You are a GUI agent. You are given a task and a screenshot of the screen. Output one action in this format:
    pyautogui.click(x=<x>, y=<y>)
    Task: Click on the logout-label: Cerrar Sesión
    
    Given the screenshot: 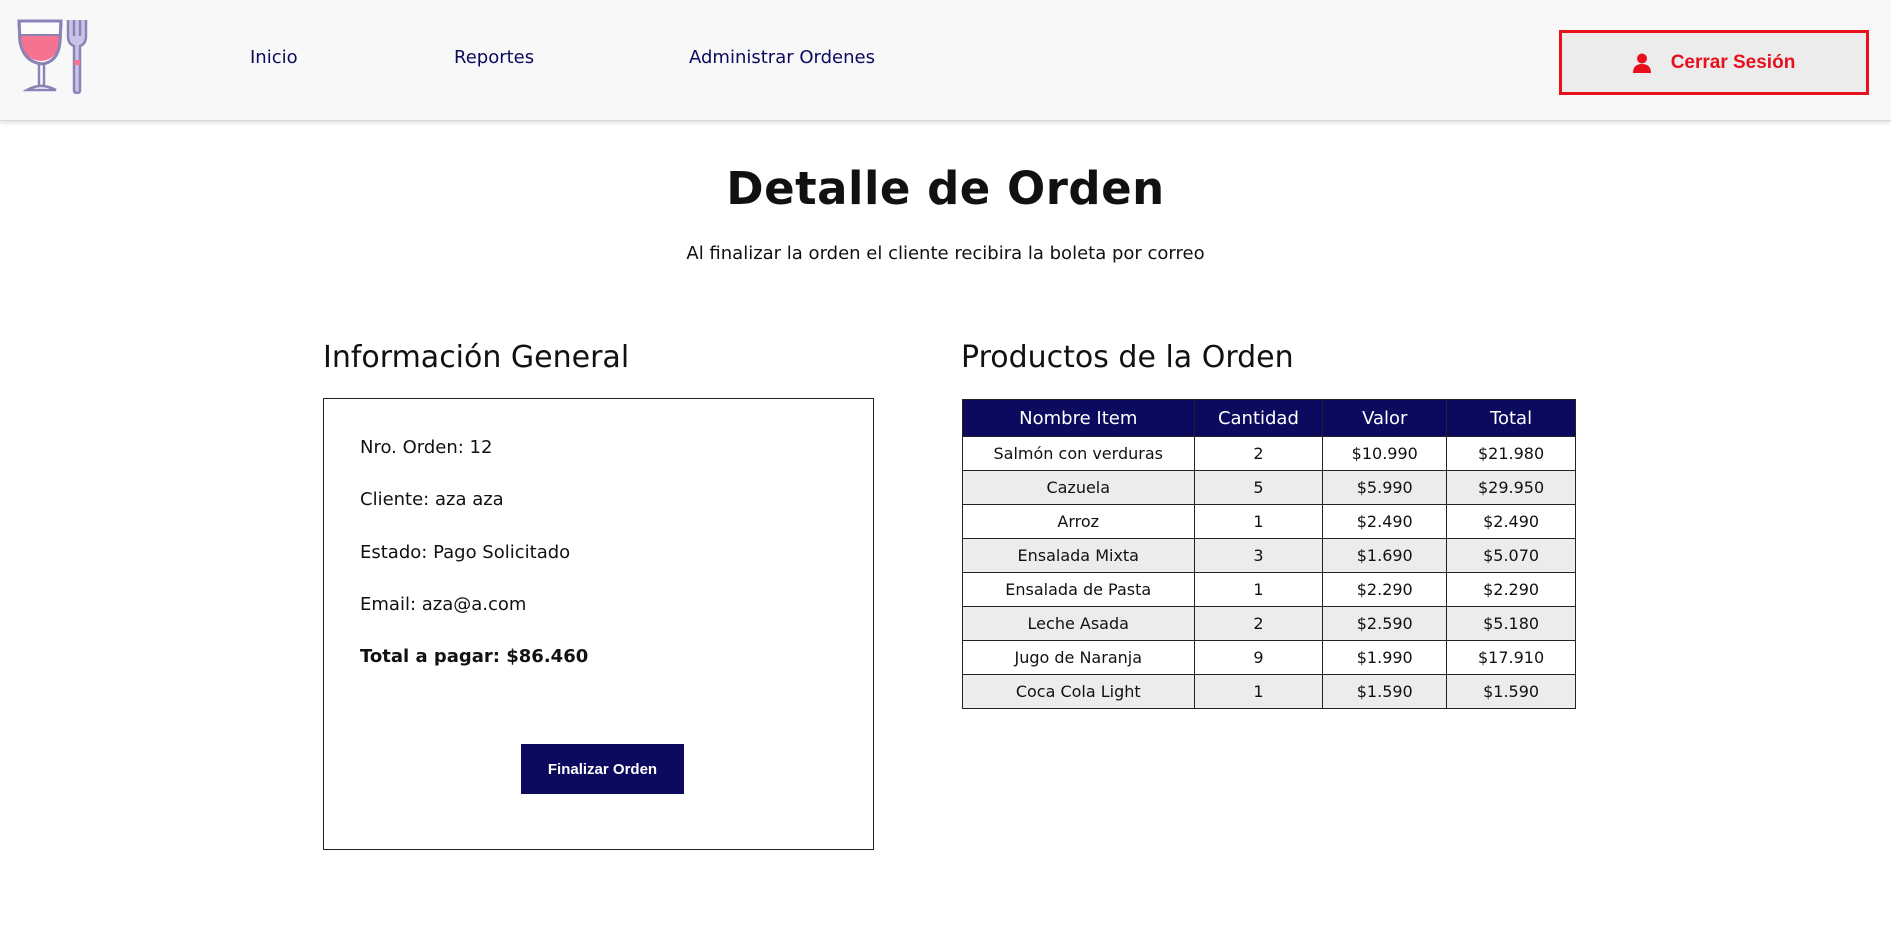 What is the action you would take?
    pyautogui.click(x=1733, y=62)
    